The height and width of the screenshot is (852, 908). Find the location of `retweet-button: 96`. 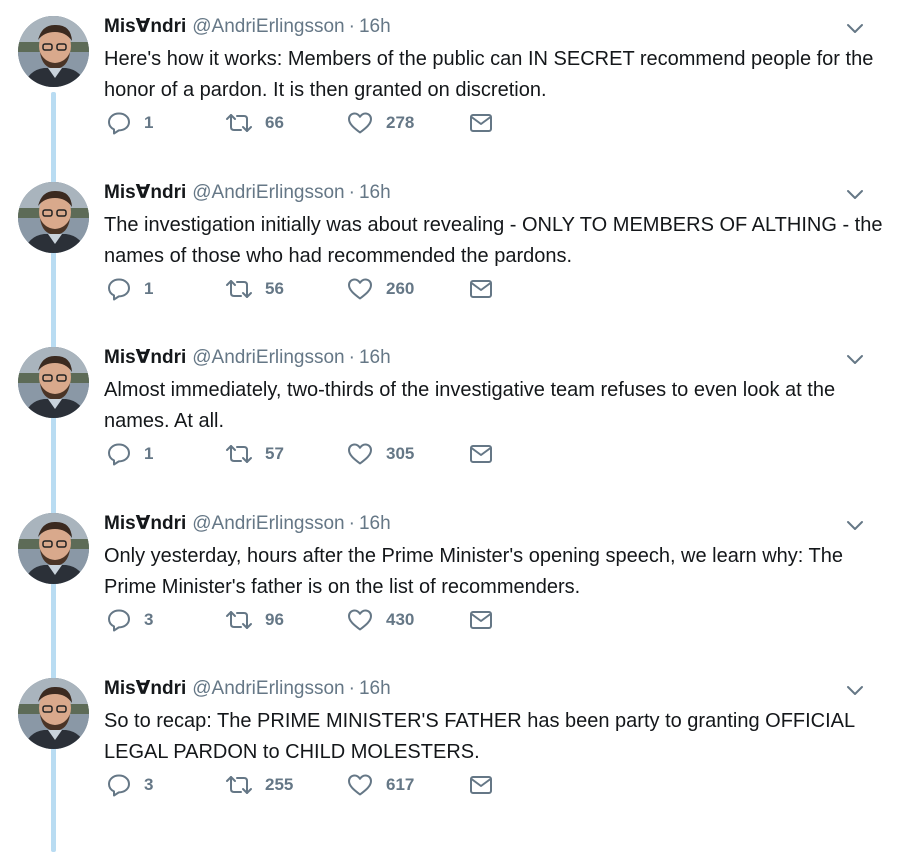

retweet-button: 96 is located at coordinates (254, 620).